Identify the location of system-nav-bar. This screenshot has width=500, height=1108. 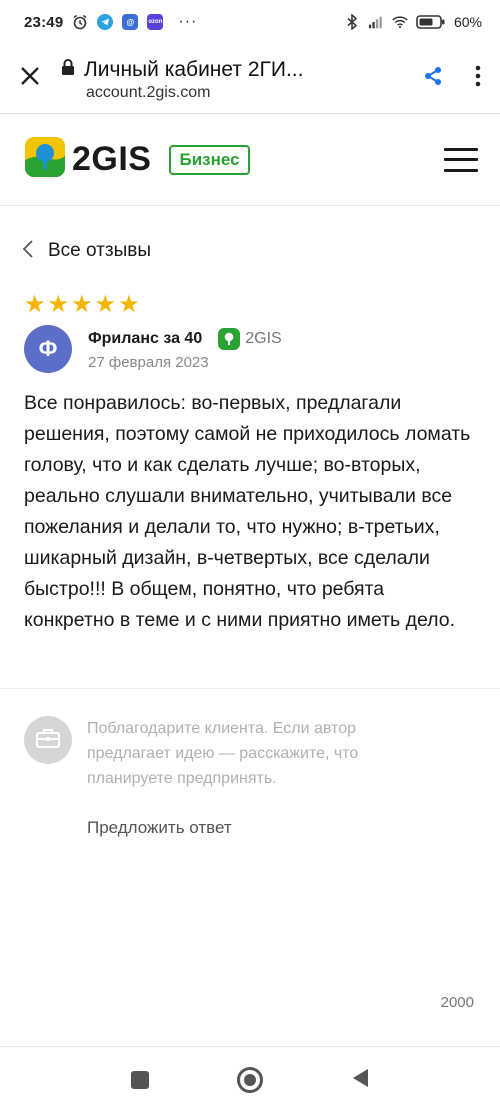
(250, 1080).